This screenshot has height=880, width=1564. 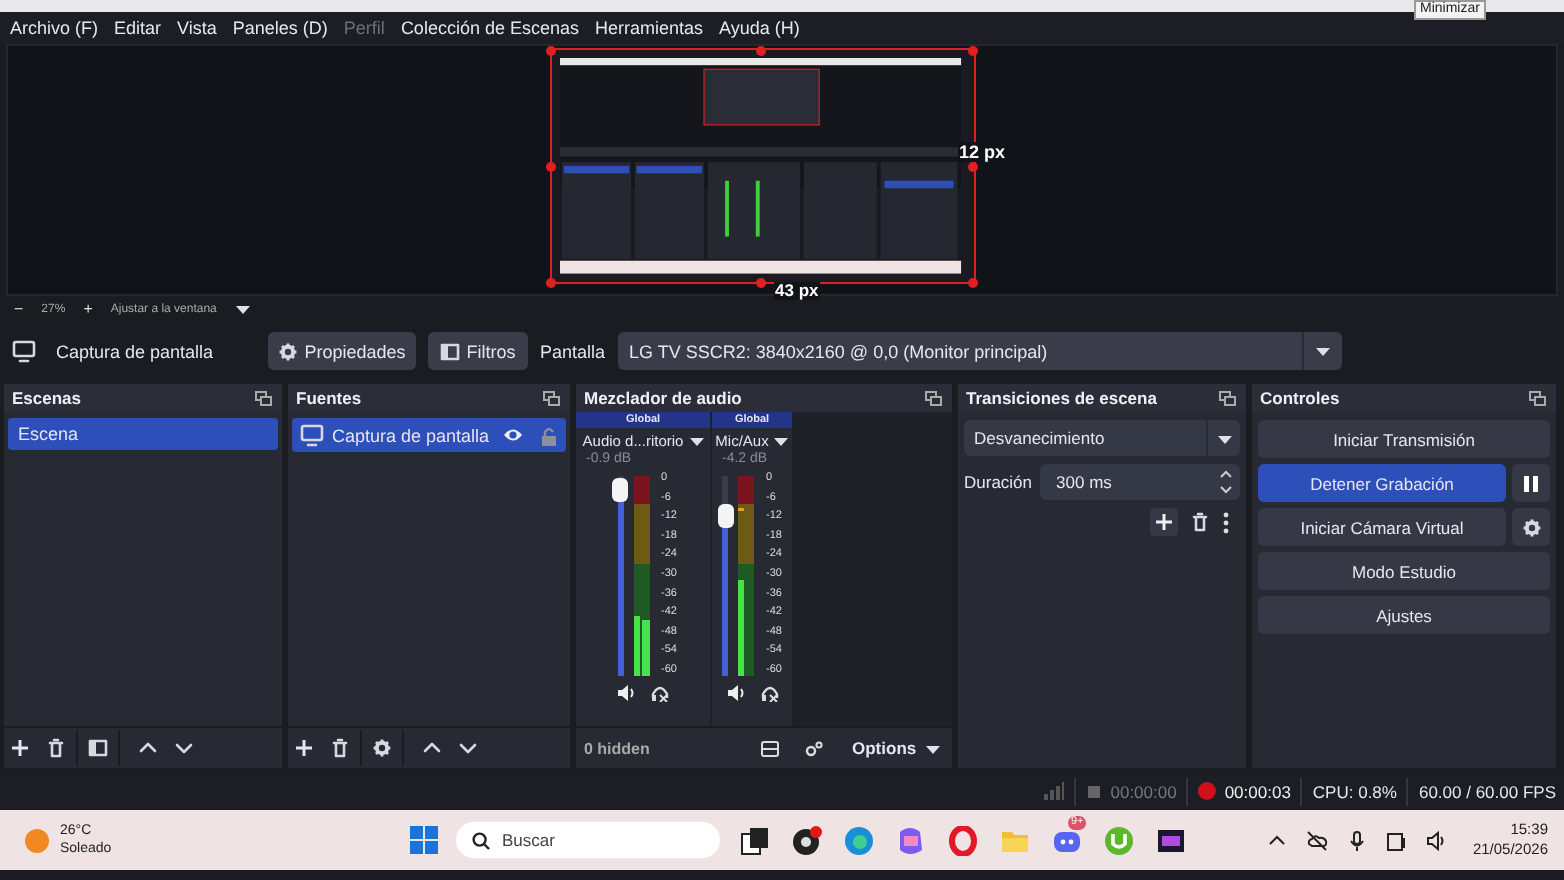 What do you see at coordinates (588, 840) in the screenshot?
I see `search-field: Buscar` at bounding box center [588, 840].